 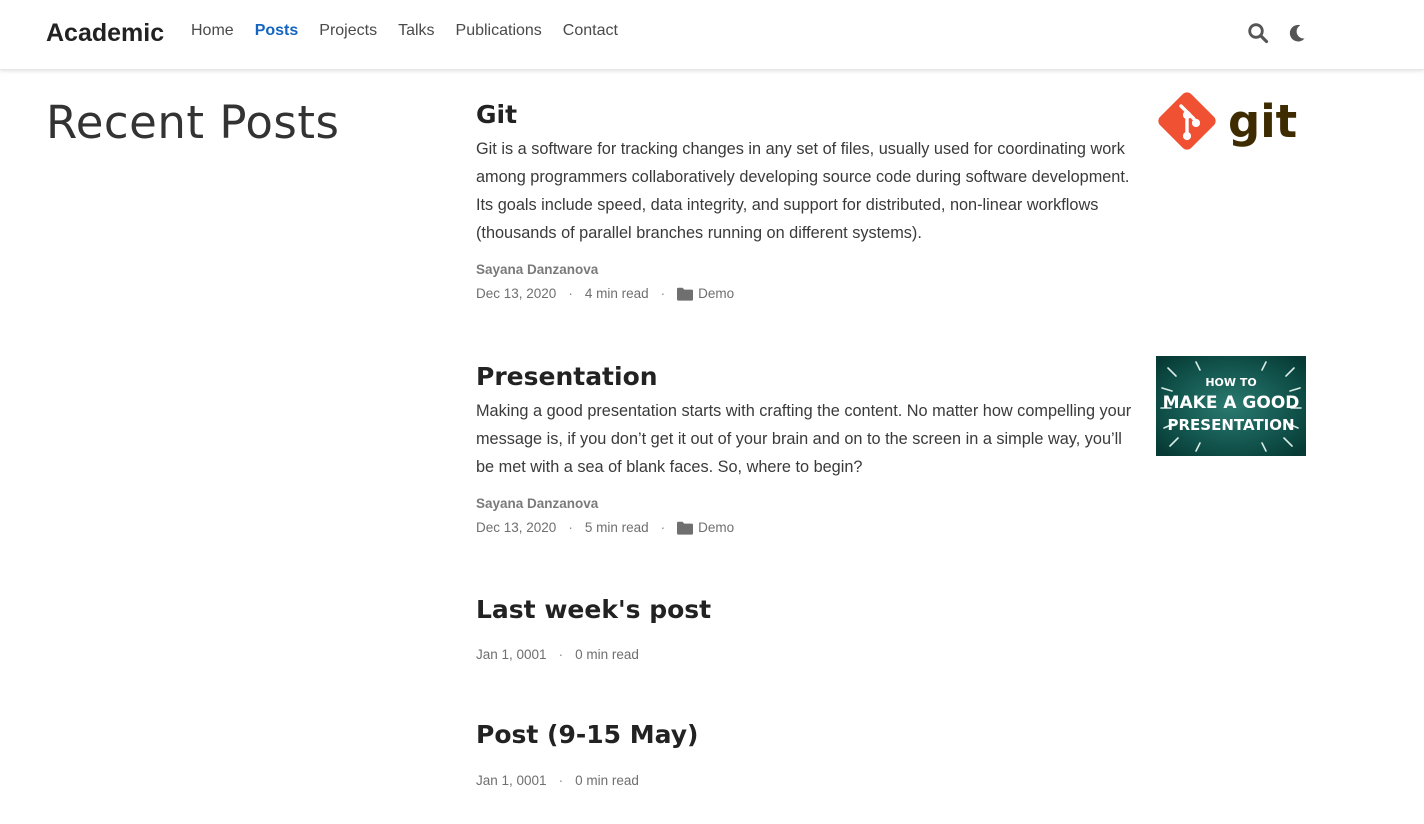 What do you see at coordinates (891, 755) in the screenshot?
I see `post-item: Post (9-15 May) Jan 1, 0001 · 0 min read` at bounding box center [891, 755].